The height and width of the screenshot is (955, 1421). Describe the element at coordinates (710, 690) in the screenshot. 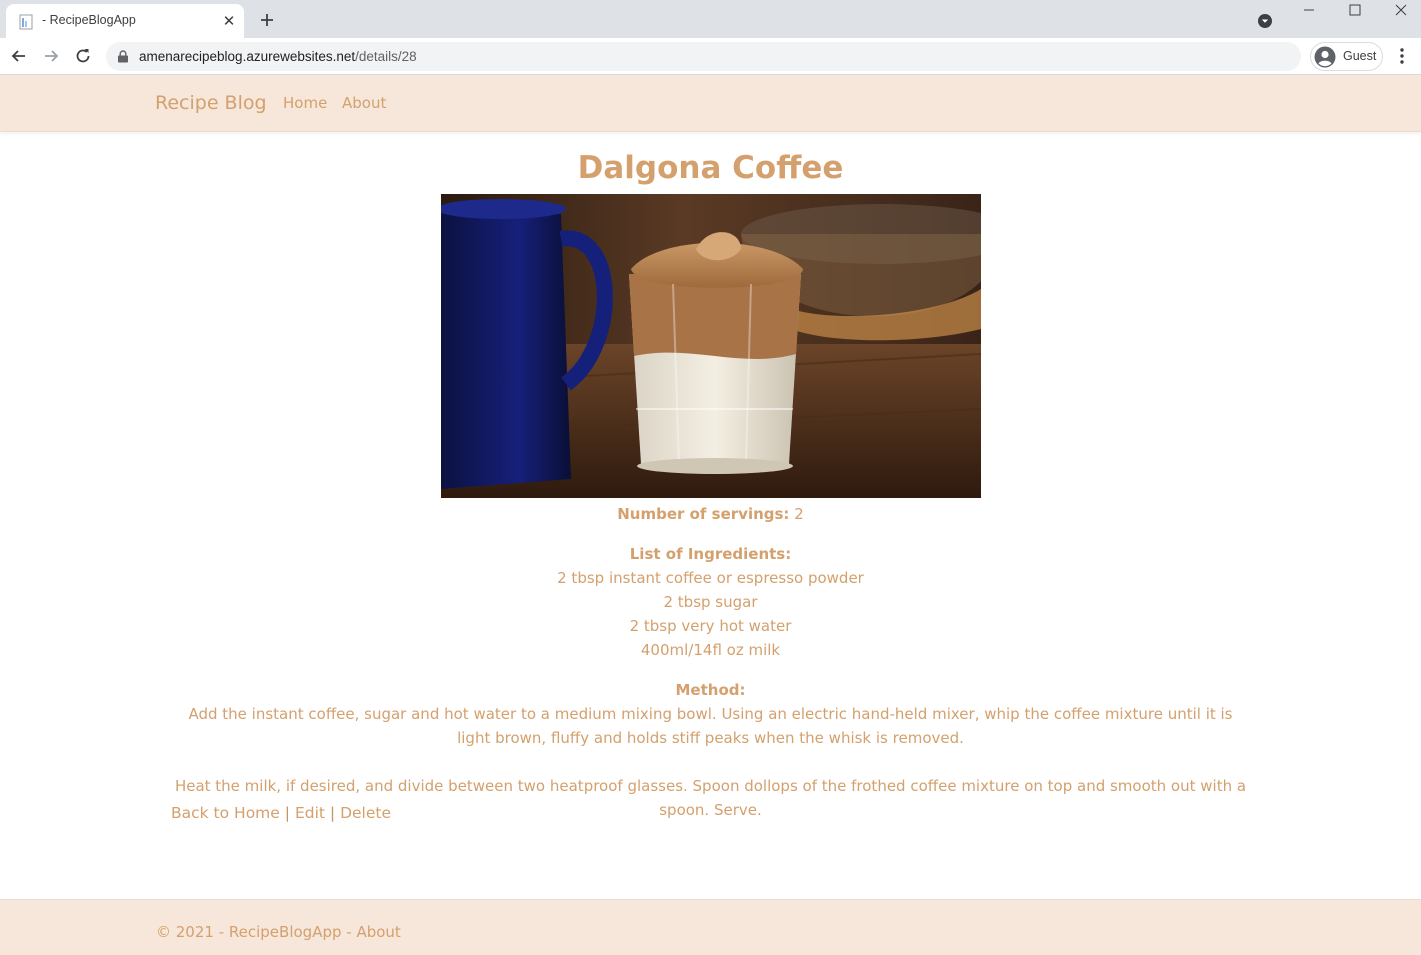

I see `method-label: Method:` at that location.